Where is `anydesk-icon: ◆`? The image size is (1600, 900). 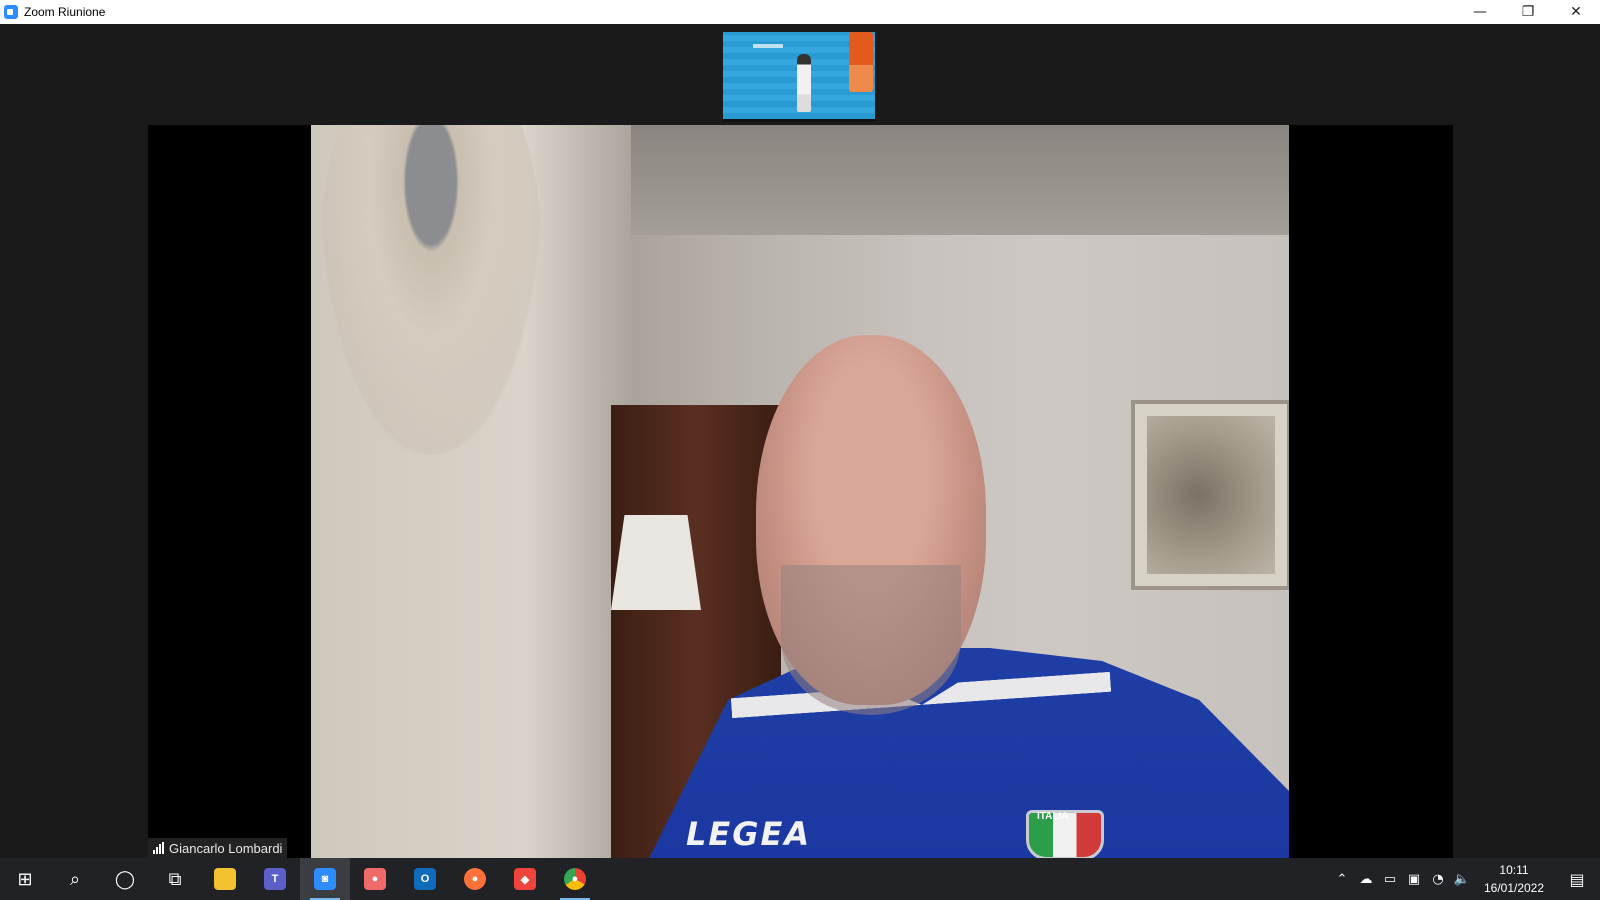 anydesk-icon: ◆ is located at coordinates (525, 879).